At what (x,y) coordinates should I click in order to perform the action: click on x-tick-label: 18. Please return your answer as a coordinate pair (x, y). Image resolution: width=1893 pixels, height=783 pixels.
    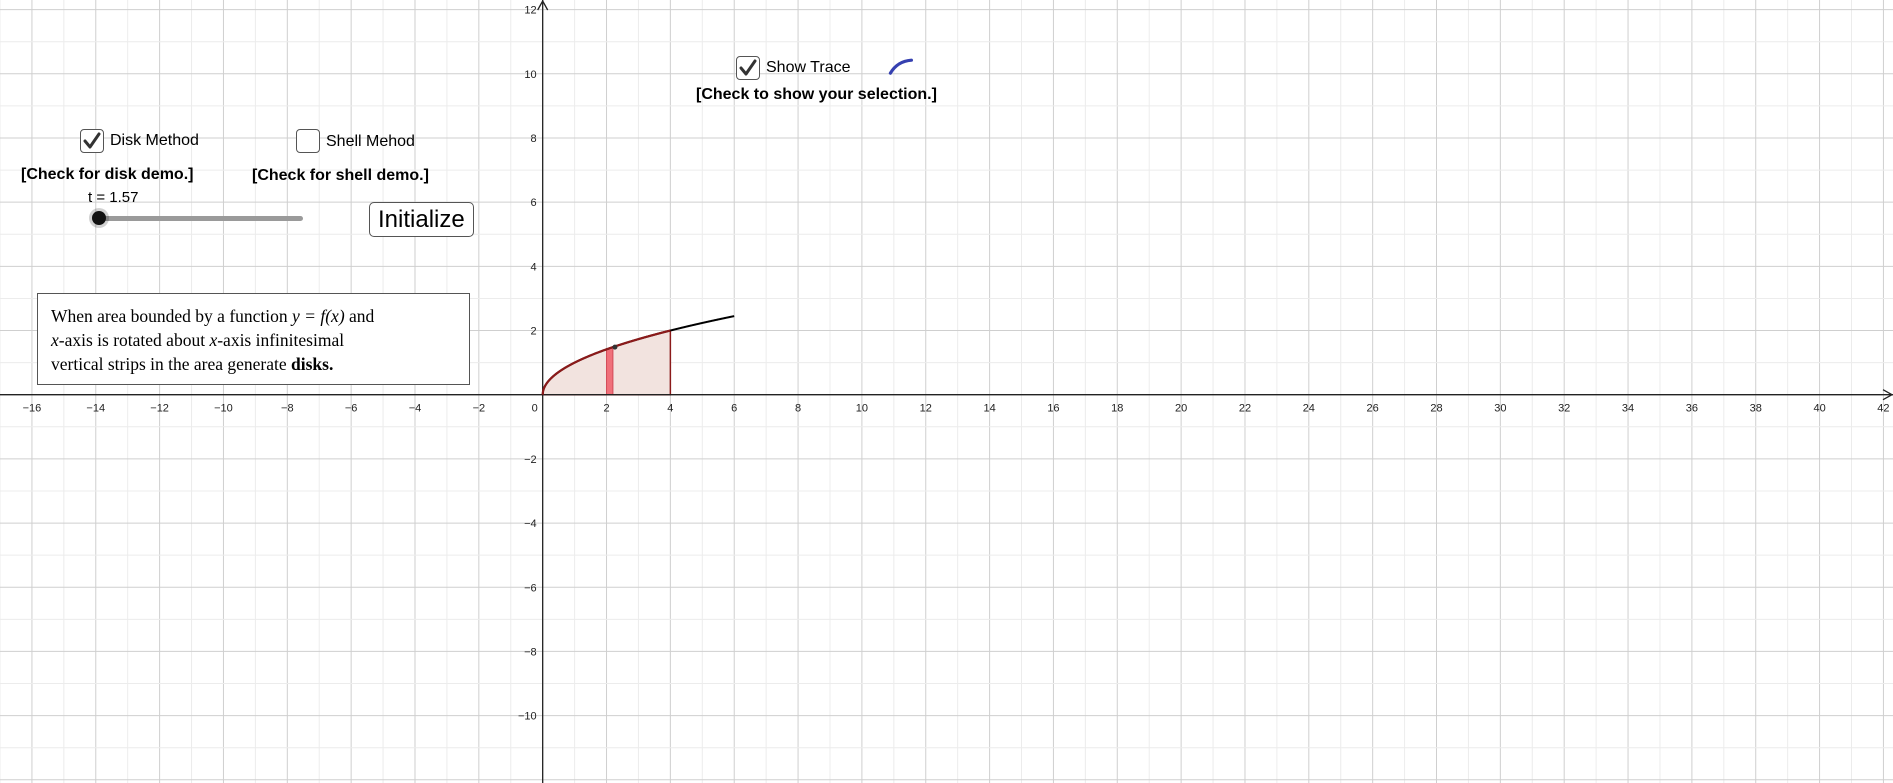
    Looking at the image, I should click on (1117, 409).